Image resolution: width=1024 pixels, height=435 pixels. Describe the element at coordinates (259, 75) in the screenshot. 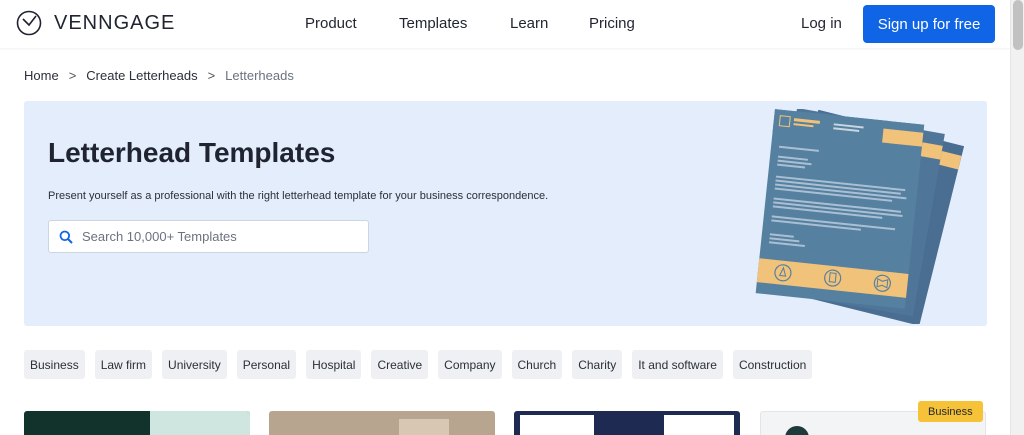

I see `breadcrumb-current: Letterheads` at that location.